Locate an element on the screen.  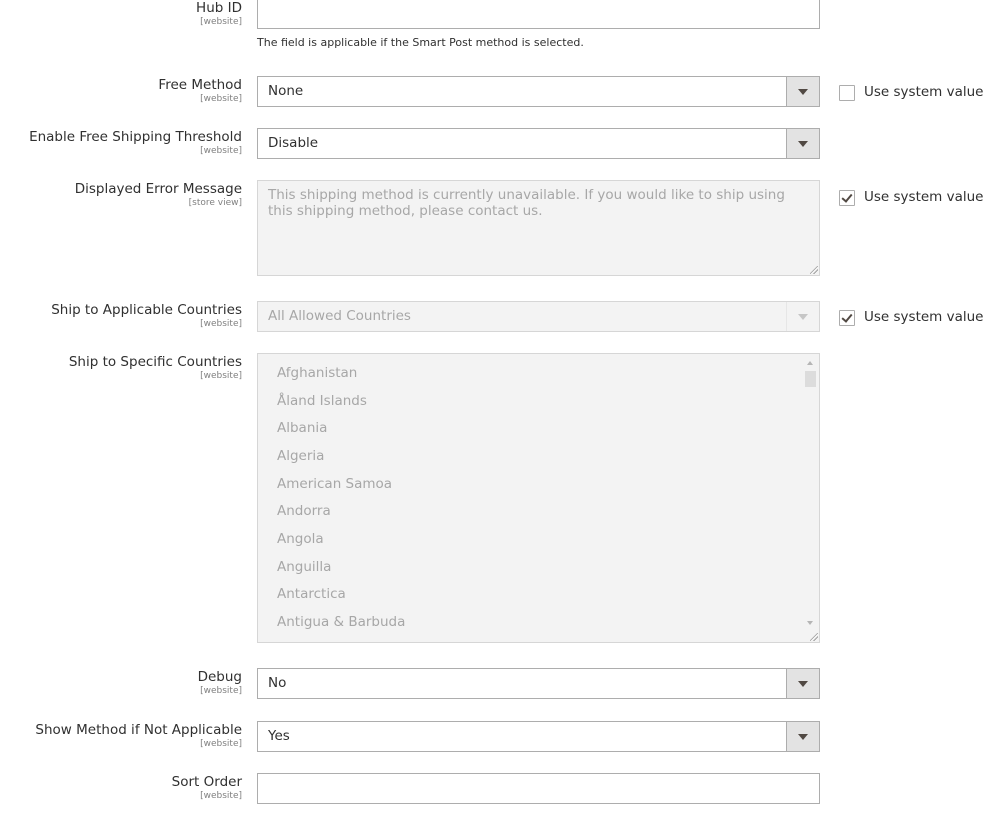
specific-countries-scope: [website] is located at coordinates (221, 376).